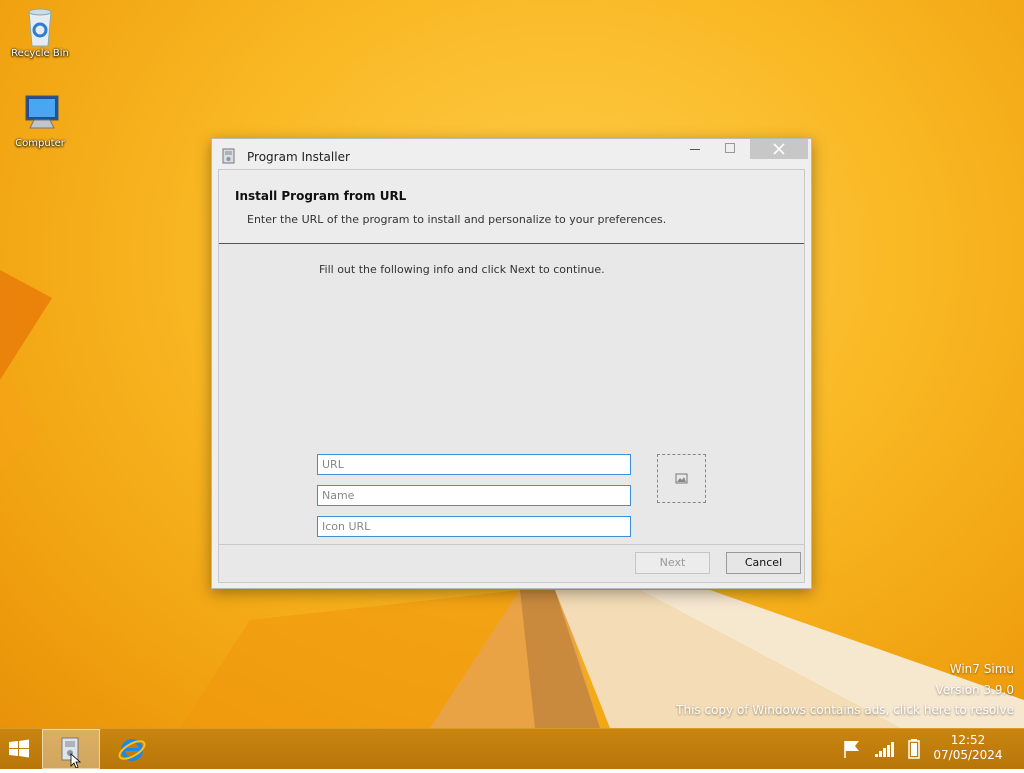  Describe the element at coordinates (974, 690) in the screenshot. I see `watermark-version: Version 3.9.0` at that location.